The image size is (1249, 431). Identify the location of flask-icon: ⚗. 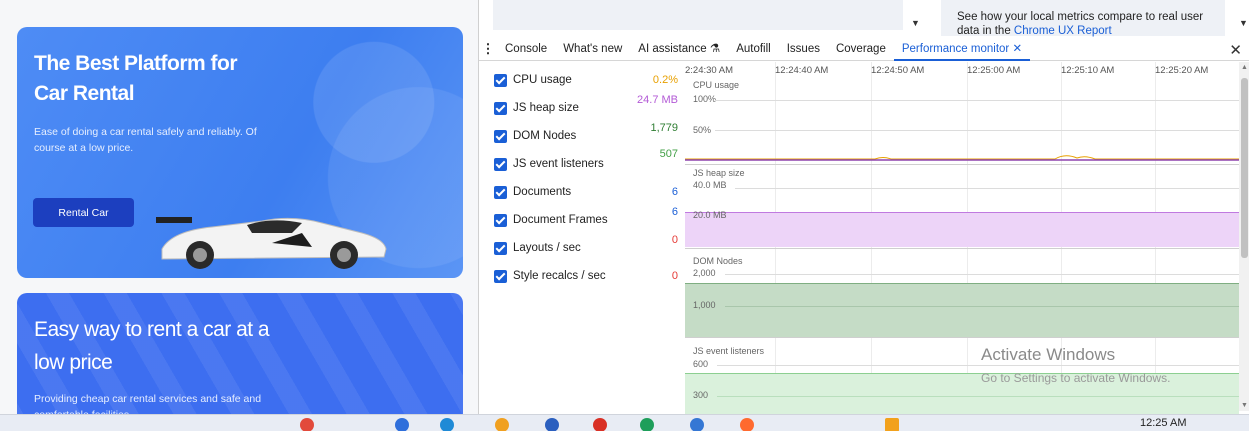
(715, 48).